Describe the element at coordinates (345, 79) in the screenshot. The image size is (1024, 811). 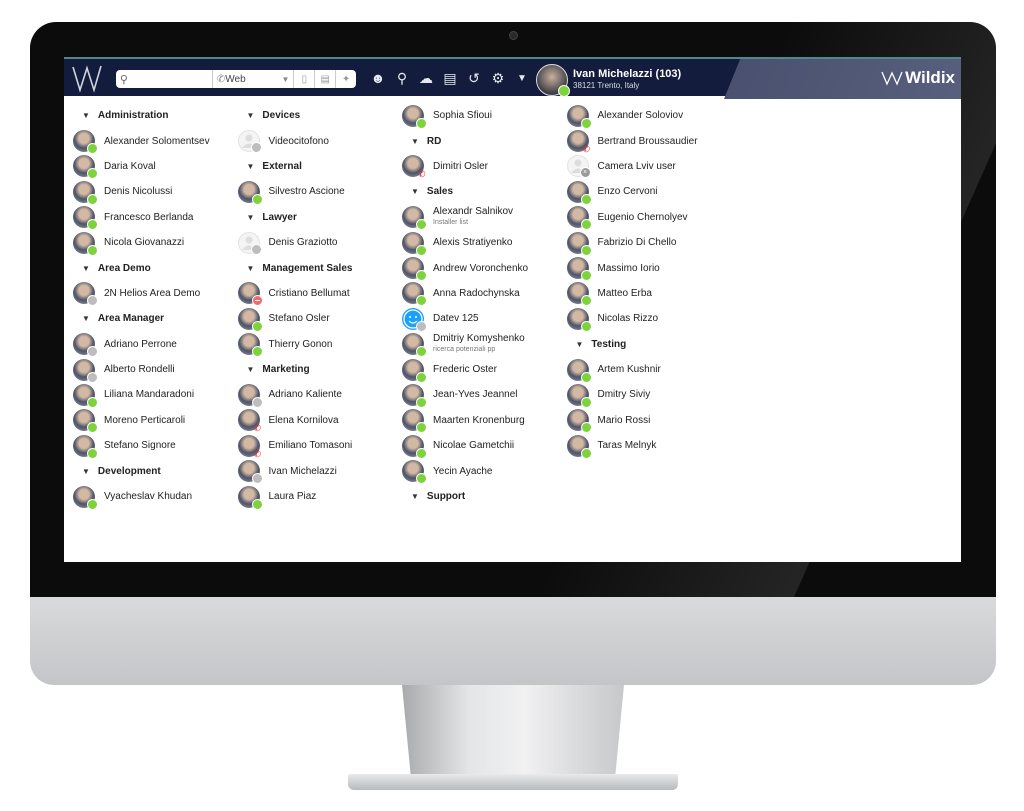
I see `pin-button: ✦` at that location.